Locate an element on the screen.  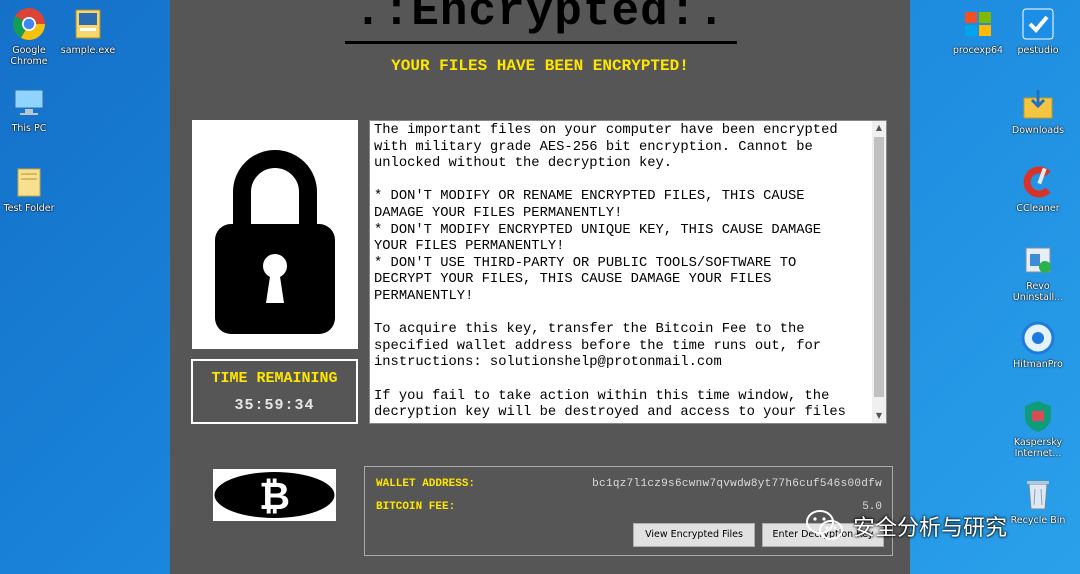
desktop-icon-downloads: Downloads is located at coordinates (1038, 111).